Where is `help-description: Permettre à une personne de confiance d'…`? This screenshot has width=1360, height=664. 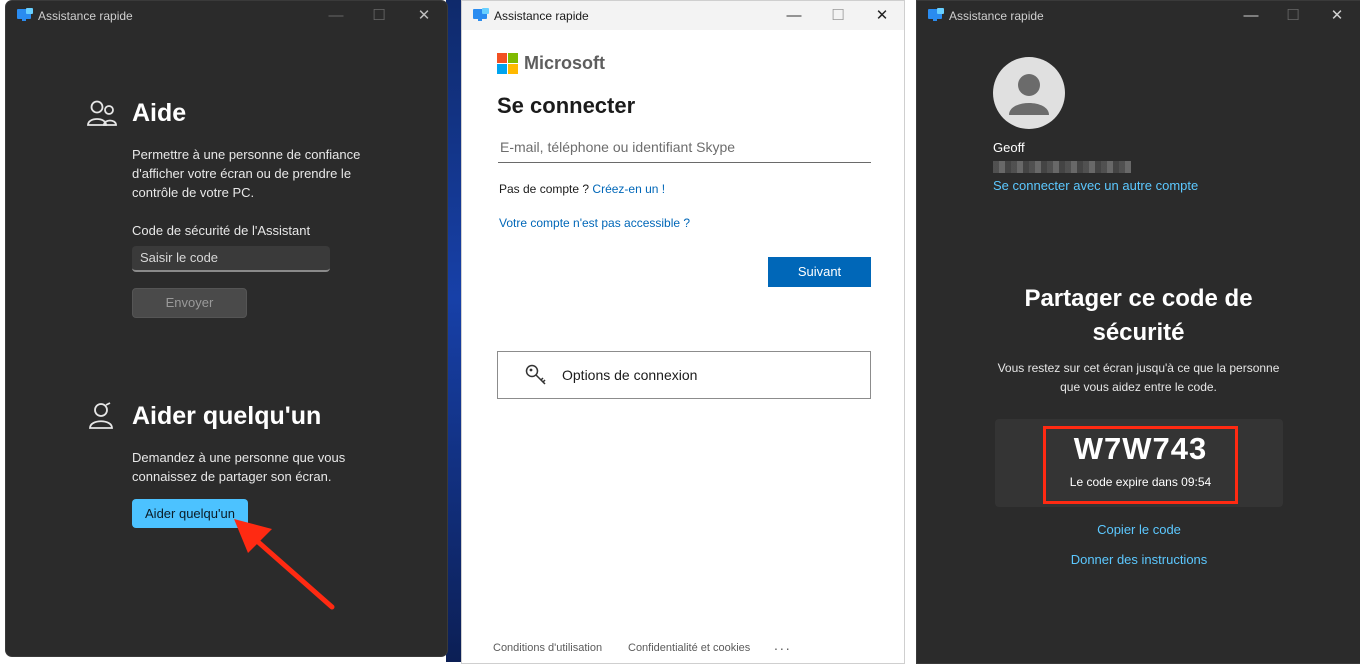 help-description: Permettre à une personne de confiance d'… is located at coordinates (246, 173).